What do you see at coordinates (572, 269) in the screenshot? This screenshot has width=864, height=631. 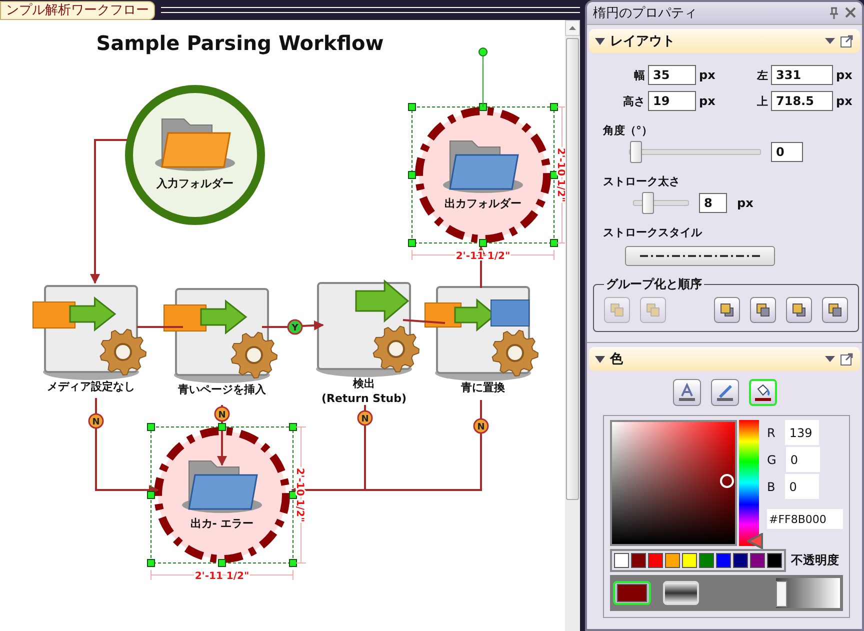 I see `scroll-thumb` at bounding box center [572, 269].